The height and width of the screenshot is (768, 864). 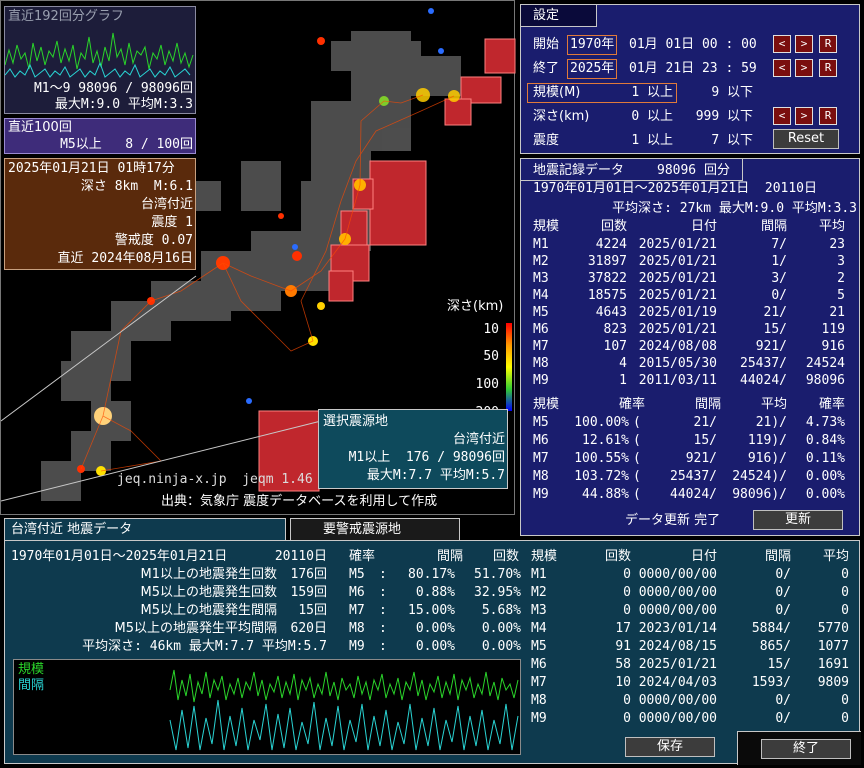 I want to click on region-stat-label-1: M5以上の地震発生回数, so click(x=209, y=592).